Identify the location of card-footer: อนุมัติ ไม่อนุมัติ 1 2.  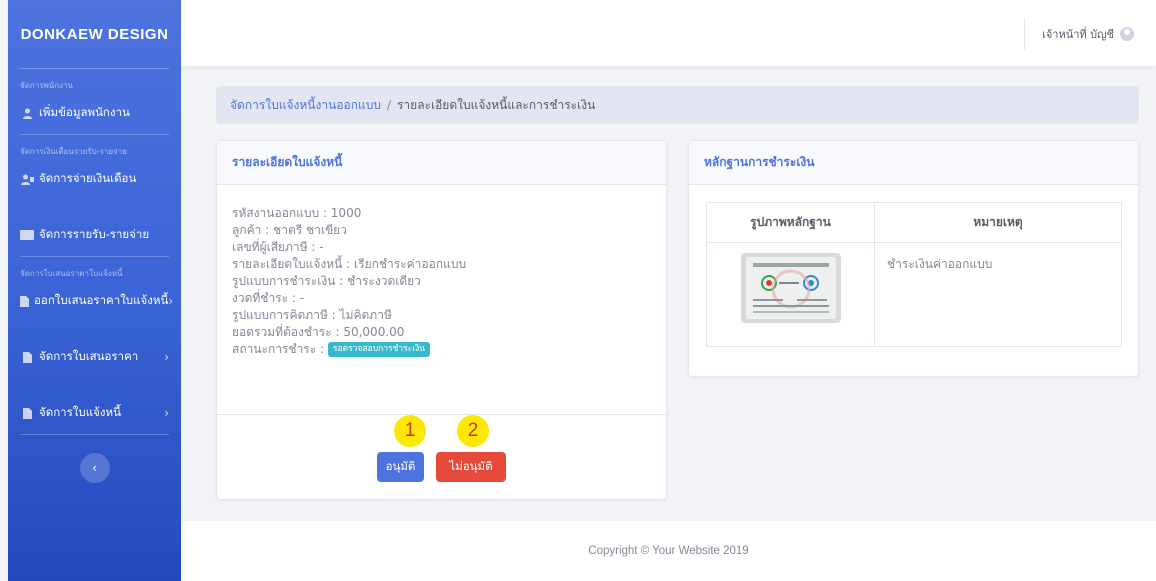
(441, 457).